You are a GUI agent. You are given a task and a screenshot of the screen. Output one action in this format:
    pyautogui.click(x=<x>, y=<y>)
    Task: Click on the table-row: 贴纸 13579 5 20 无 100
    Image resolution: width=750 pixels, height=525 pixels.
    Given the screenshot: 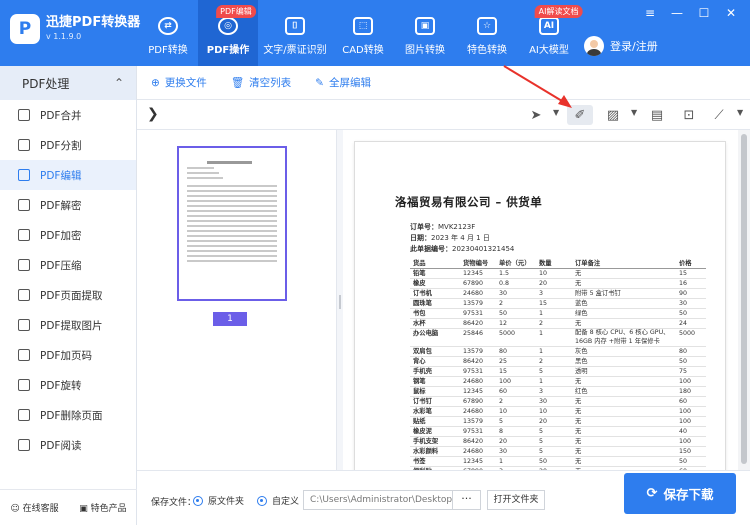 What is the action you would take?
    pyautogui.click(x=558, y=422)
    